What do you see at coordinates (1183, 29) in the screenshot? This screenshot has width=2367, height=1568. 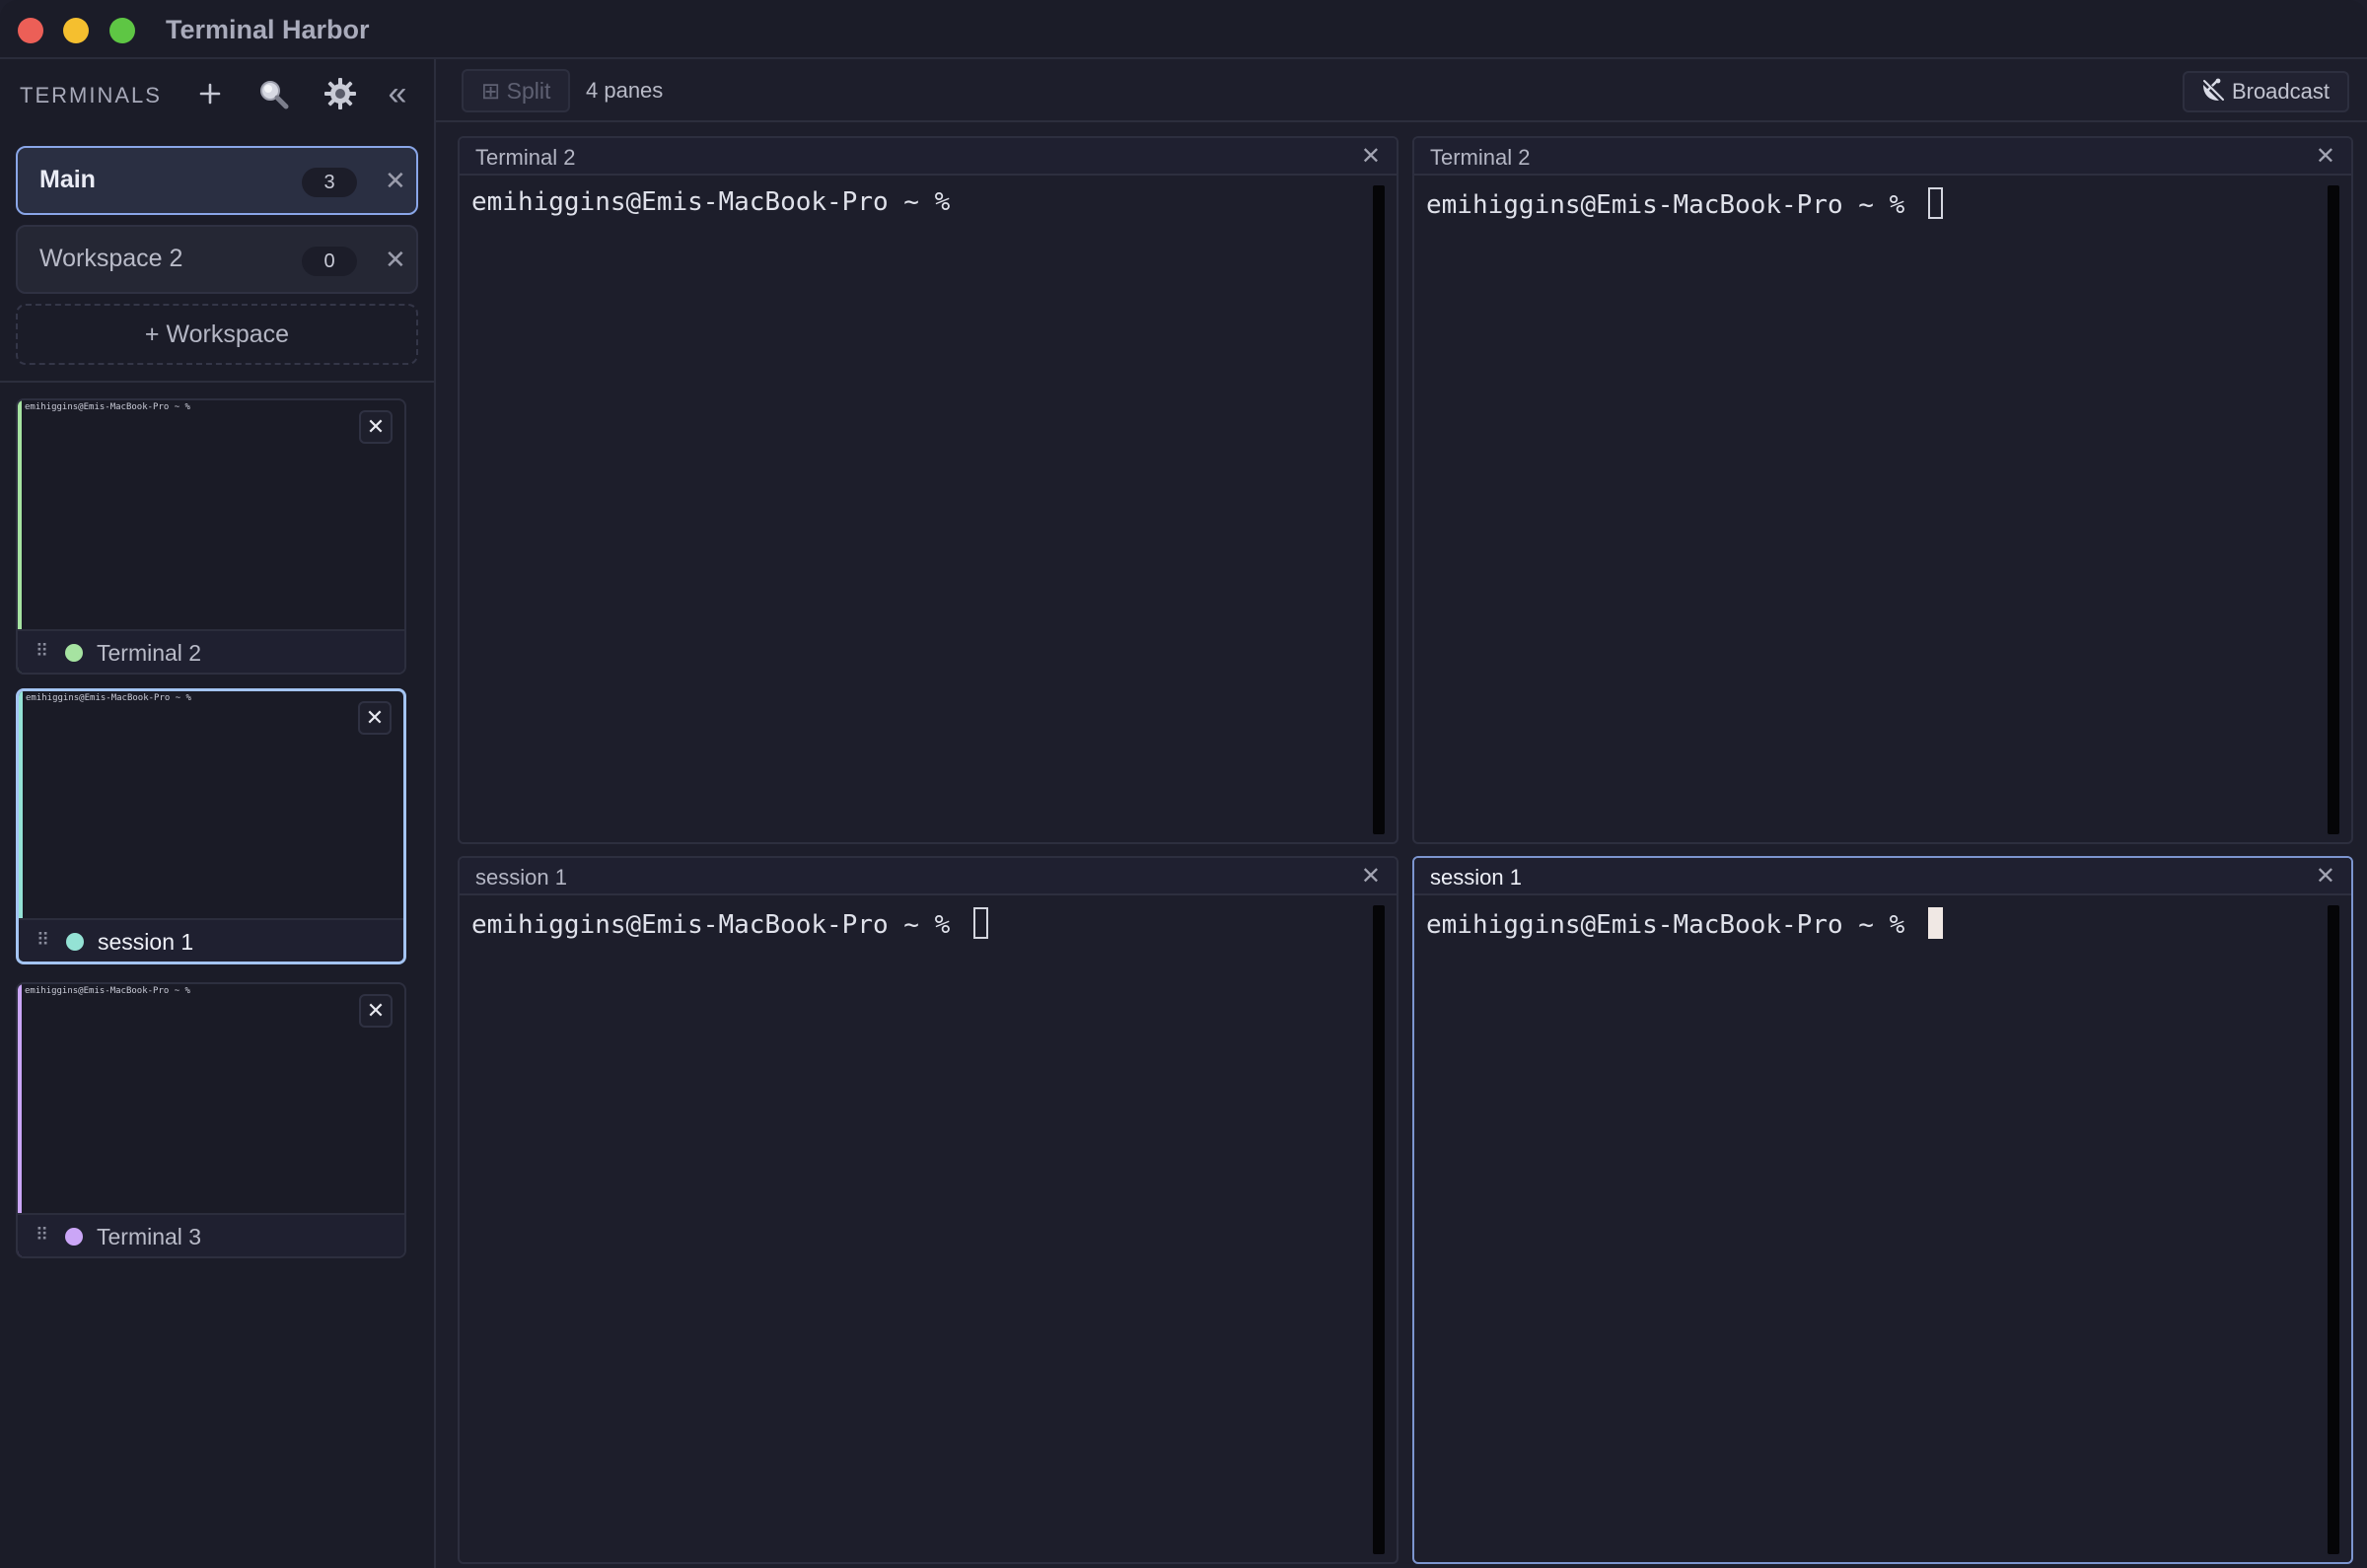 I see `title-bar: Terminal Harbor` at bounding box center [1183, 29].